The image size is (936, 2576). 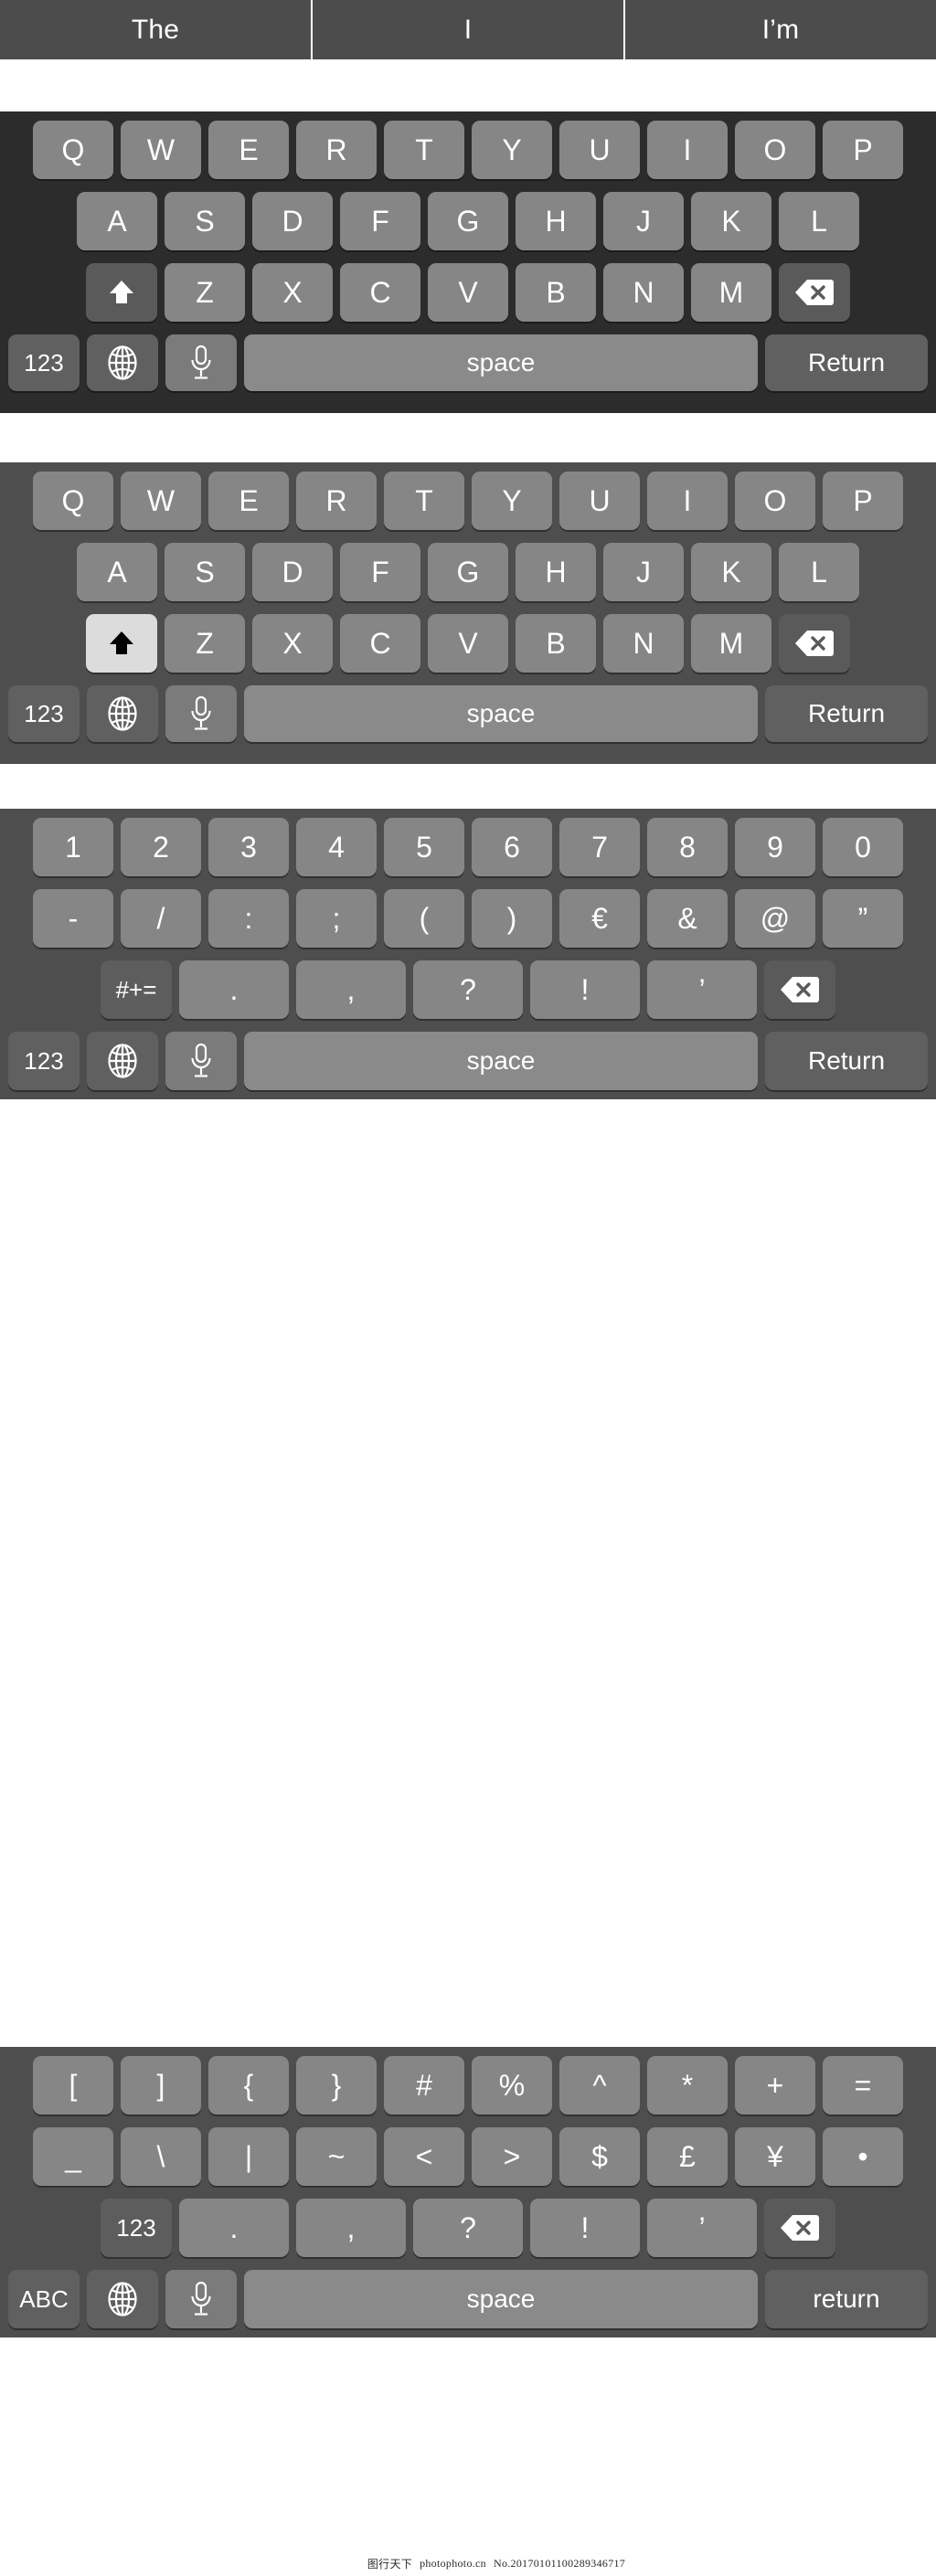 What do you see at coordinates (847, 2299) in the screenshot?
I see `return-key: return` at bounding box center [847, 2299].